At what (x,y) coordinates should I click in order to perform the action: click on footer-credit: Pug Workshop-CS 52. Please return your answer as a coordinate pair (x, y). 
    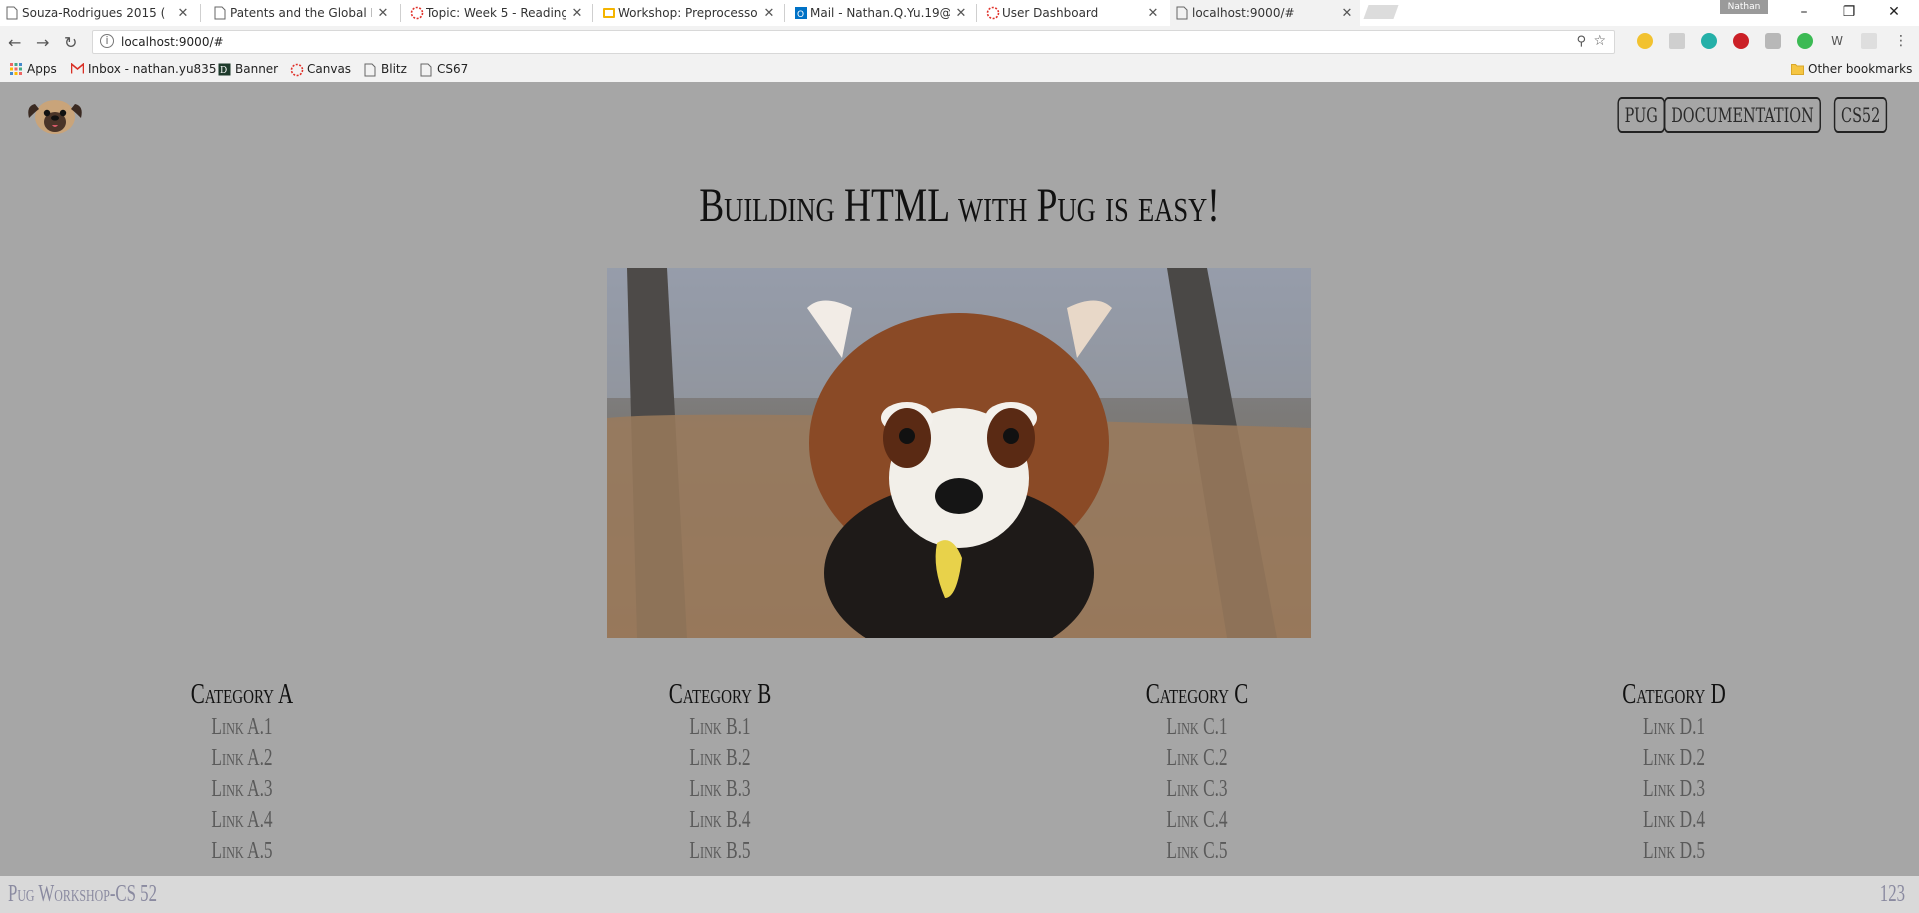
    Looking at the image, I should click on (82, 894).